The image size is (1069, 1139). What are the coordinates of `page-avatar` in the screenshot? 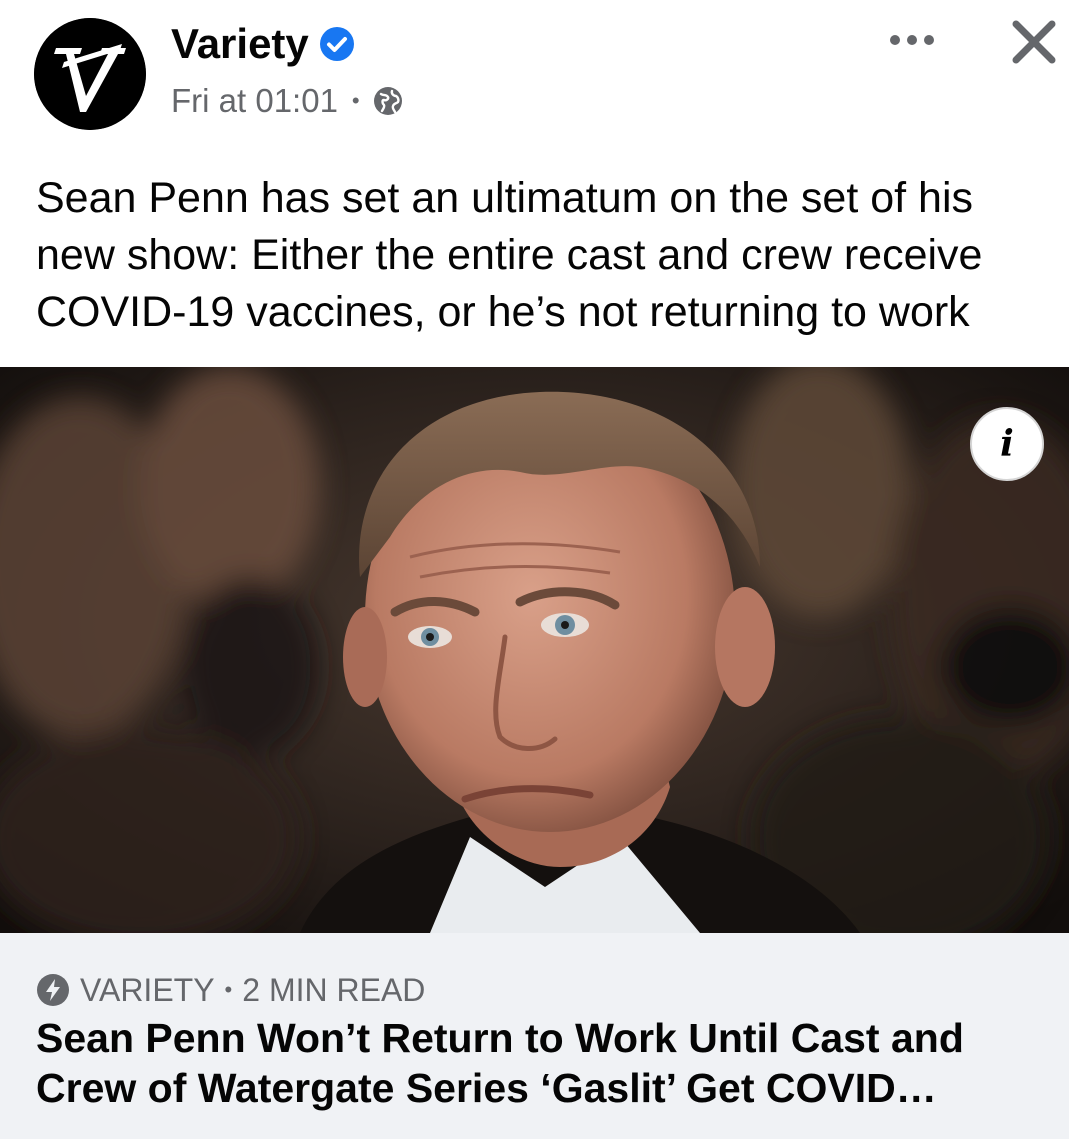 It's located at (90, 74).